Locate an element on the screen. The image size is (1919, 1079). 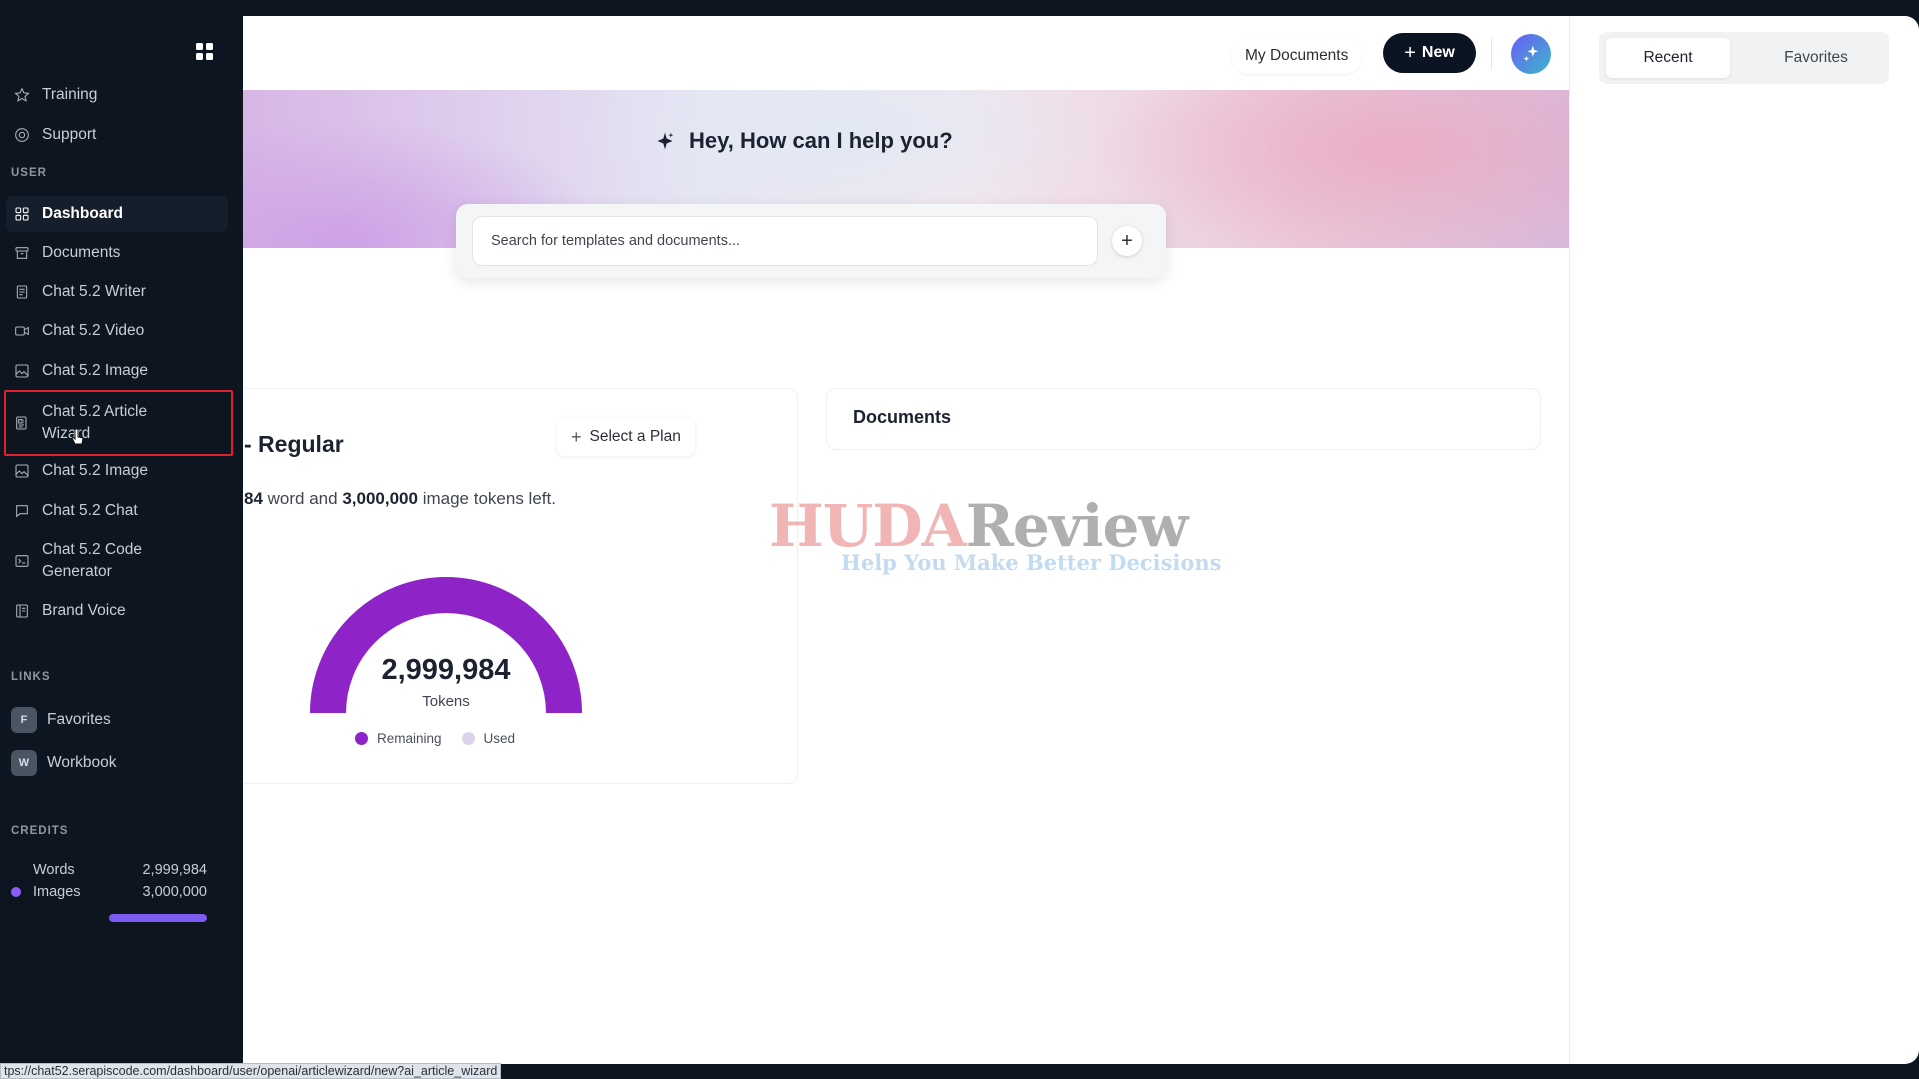
workbook-badge: W is located at coordinates (24, 763).